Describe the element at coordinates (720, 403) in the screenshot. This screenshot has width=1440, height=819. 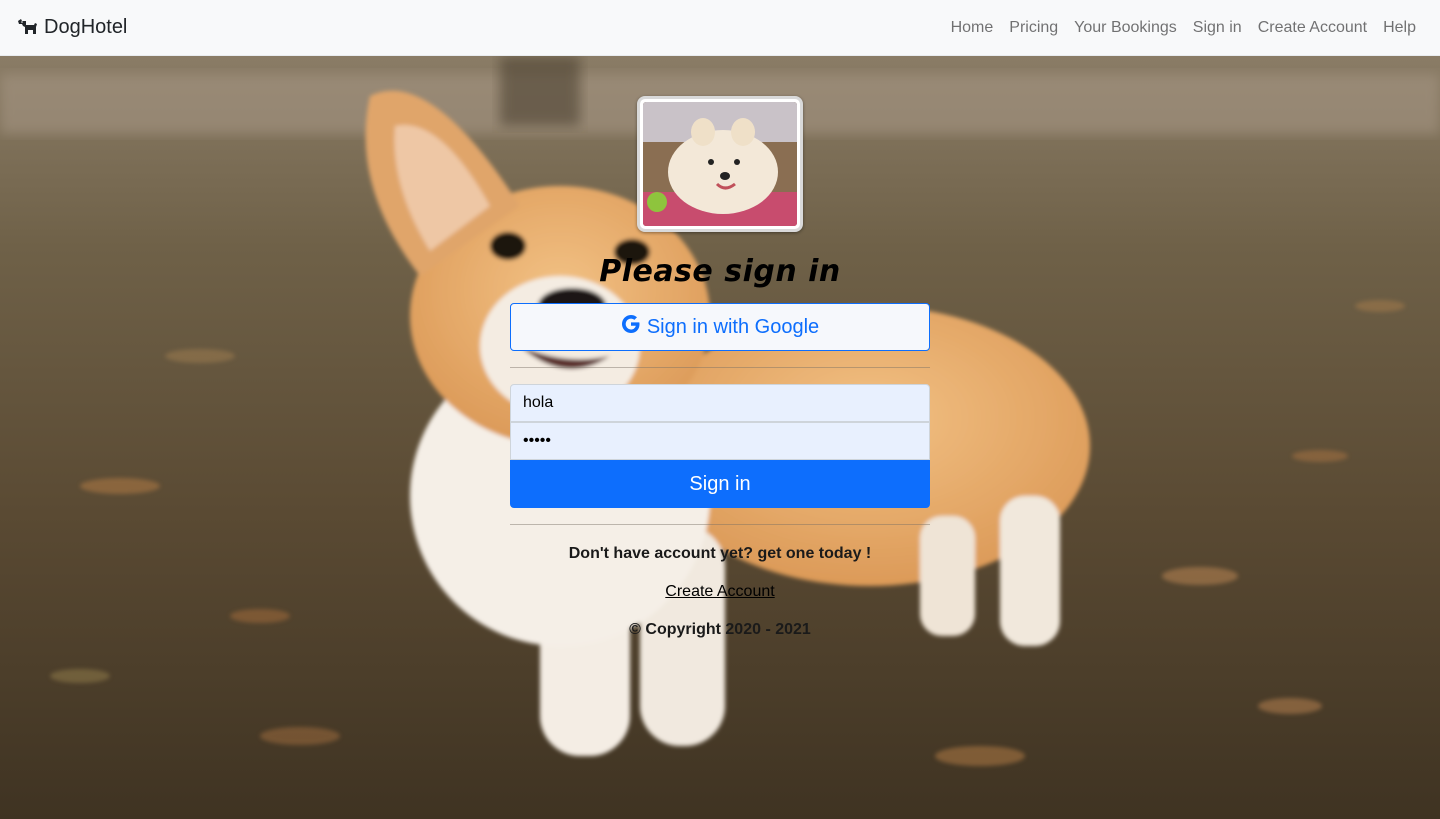
I see `username-input` at that location.